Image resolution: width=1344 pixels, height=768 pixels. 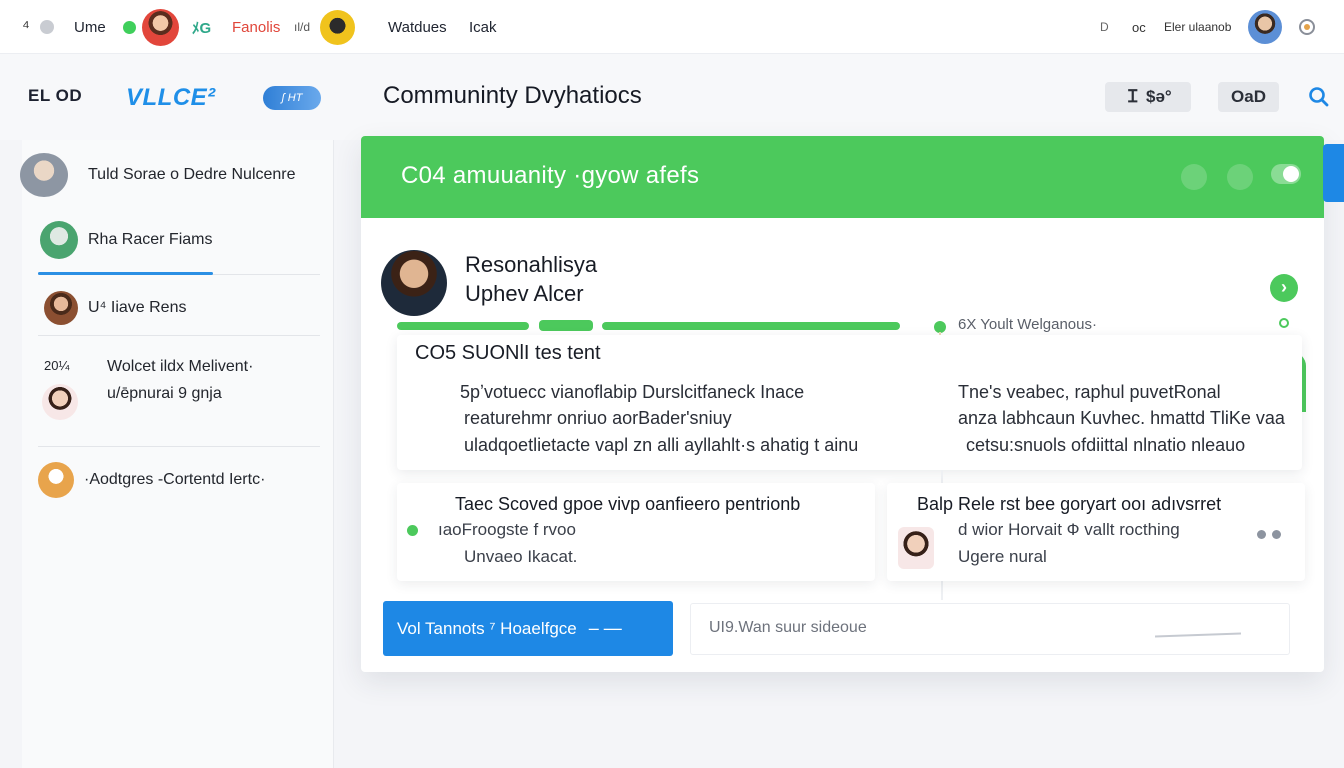 I want to click on profile-subtitle: Uphev Alcer, so click(x=524, y=293).